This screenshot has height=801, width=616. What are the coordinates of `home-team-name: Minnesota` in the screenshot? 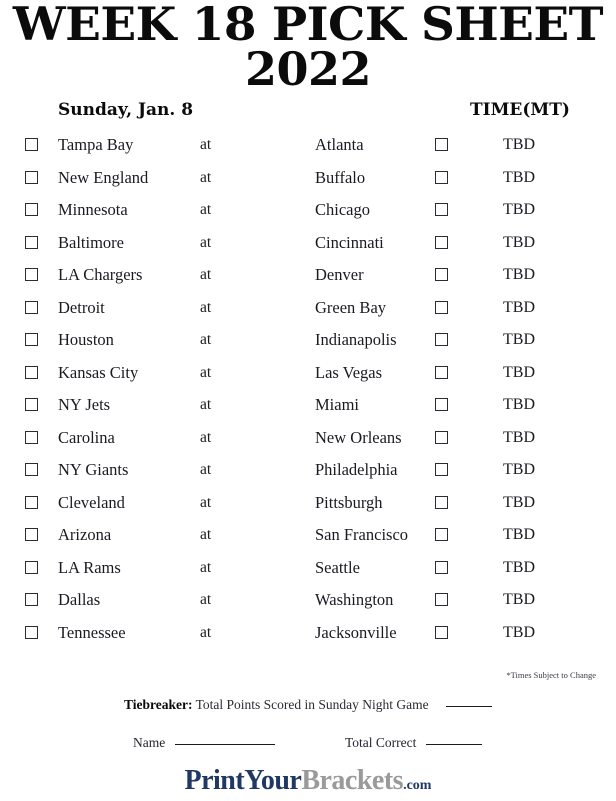 It's located at (93, 209).